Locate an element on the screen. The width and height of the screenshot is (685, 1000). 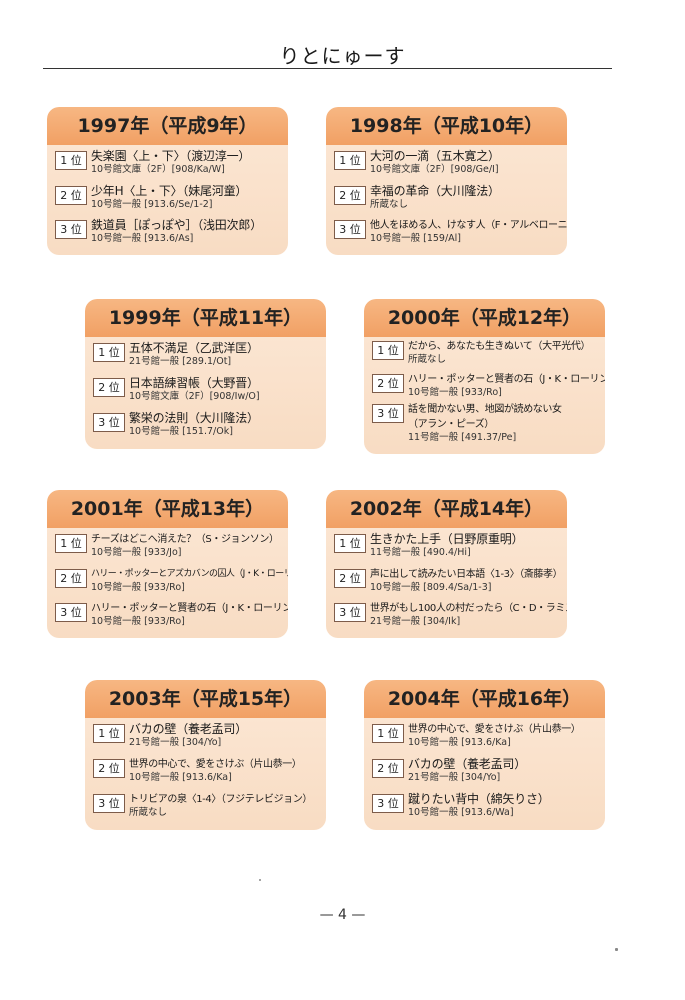
book-title: 鉄道員［ぽっぽや］（浅田次郎） is located at coordinates (177, 225).